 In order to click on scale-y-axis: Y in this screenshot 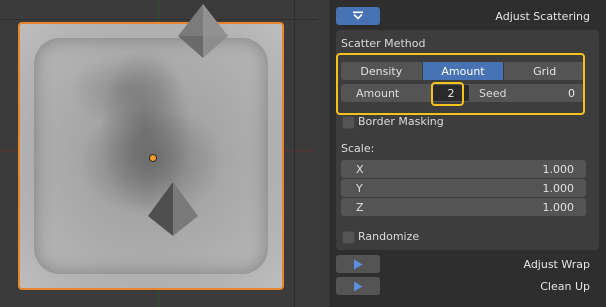, I will do `click(359, 188)`.